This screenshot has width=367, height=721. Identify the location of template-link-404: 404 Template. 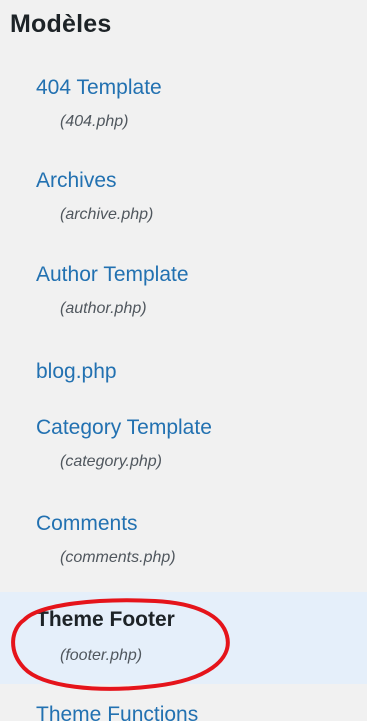
(99, 88).